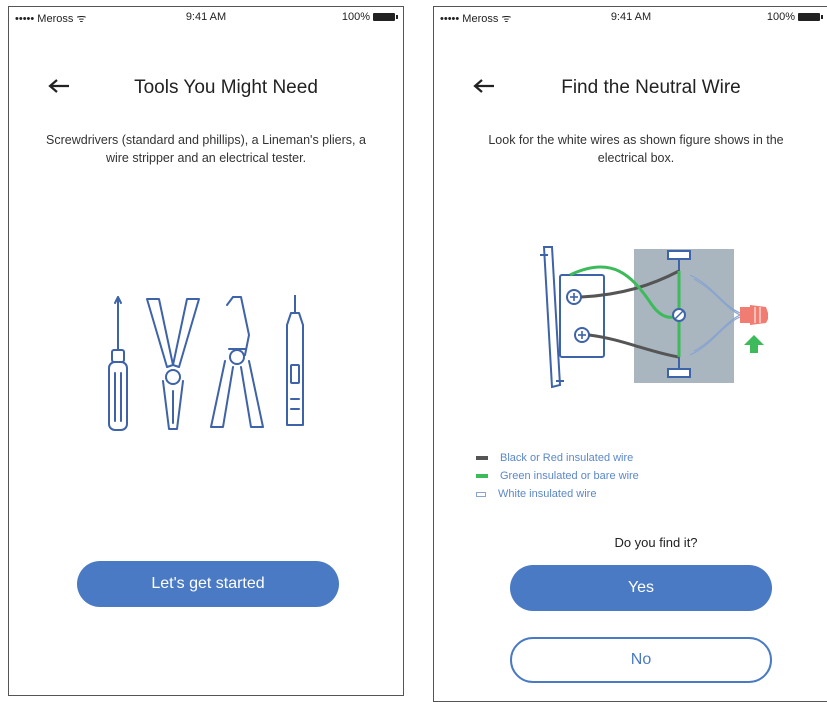 The width and height of the screenshot is (827, 702). I want to click on legend-label: Black or Red insulated wire, so click(567, 458).